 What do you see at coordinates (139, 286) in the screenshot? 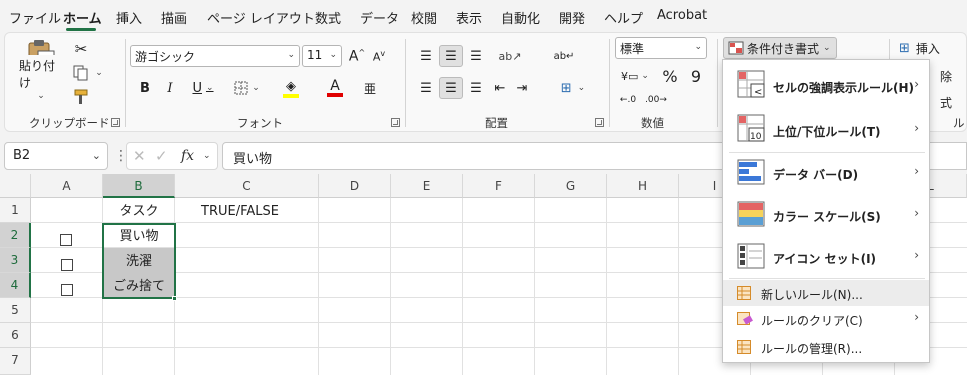
I see `cell-b4: ごみ捨て` at bounding box center [139, 286].